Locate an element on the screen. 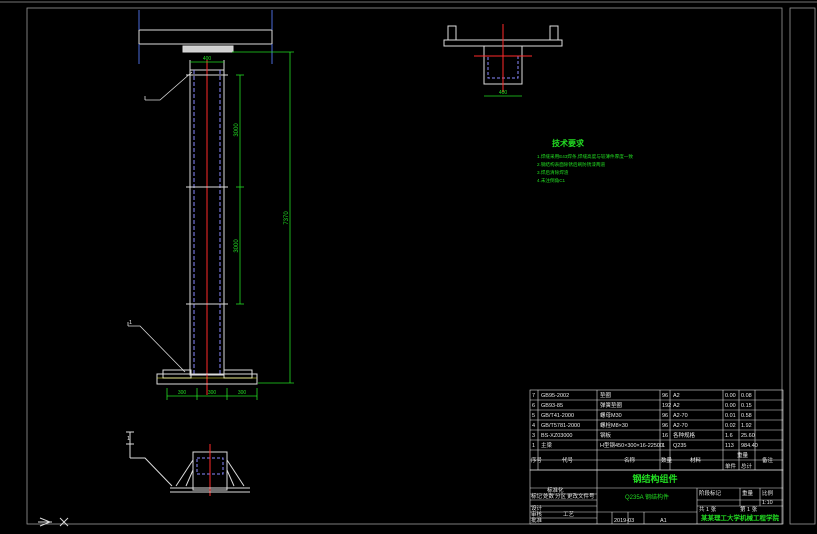 The width and height of the screenshot is (817, 534). bom-header-unit: 单件 is located at coordinates (731, 466).